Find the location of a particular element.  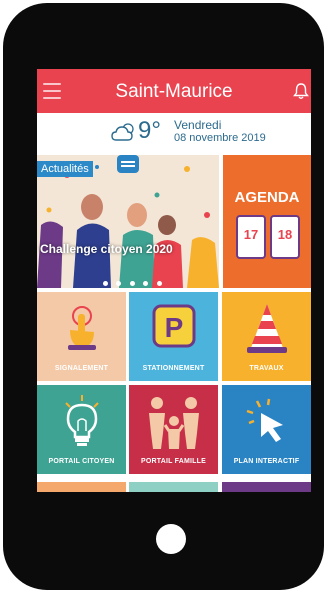

lightbulb-icon is located at coordinates (81, 422).